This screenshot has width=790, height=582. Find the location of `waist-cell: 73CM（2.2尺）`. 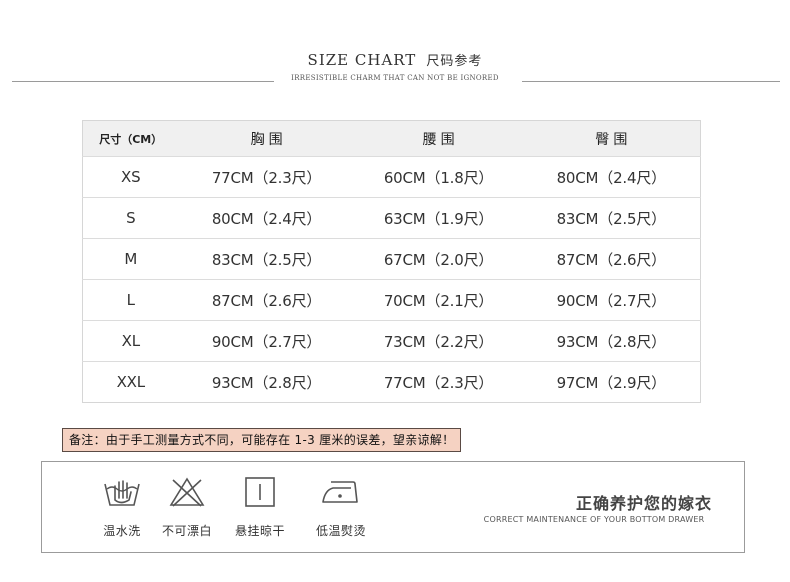

waist-cell: 73CM（2.2尺） is located at coordinates (438, 341).